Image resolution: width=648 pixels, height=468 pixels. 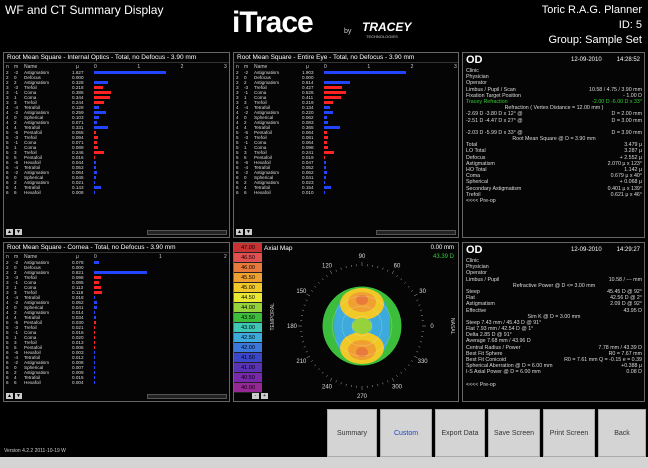 What do you see at coordinates (432, 327) in the screenshot?
I see `angle-label: 0` at bounding box center [432, 327].